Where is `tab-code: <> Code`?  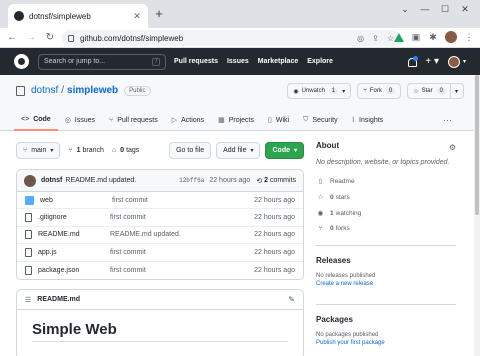
tab-code: <> Code is located at coordinates (36, 120).